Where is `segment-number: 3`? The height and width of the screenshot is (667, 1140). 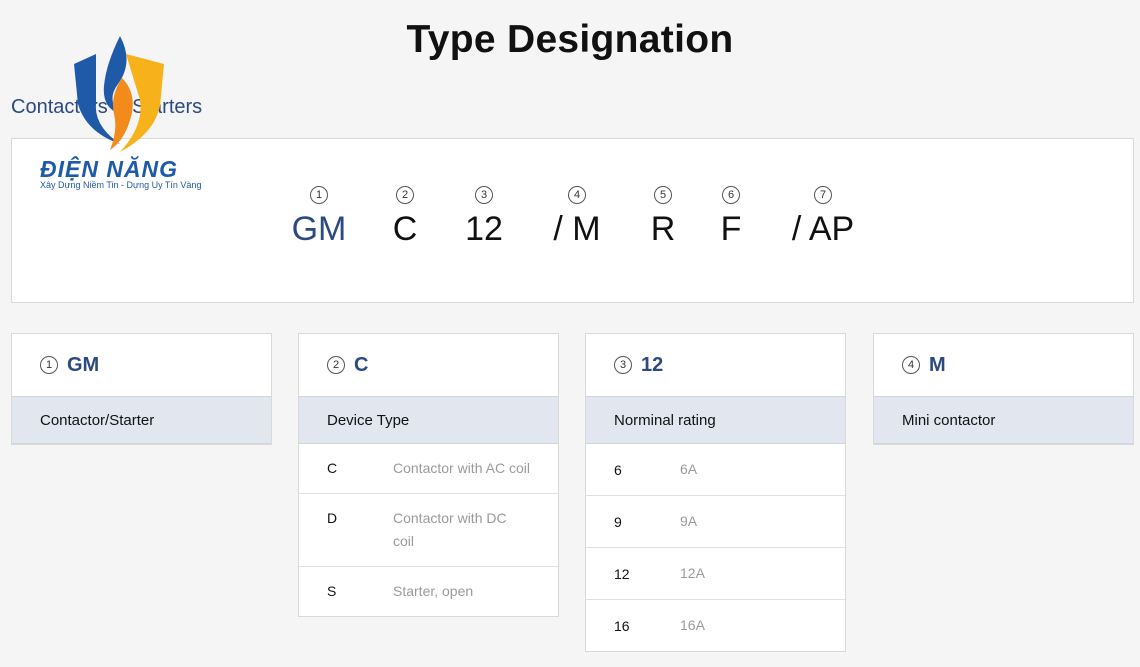 segment-number: 3 is located at coordinates (484, 195).